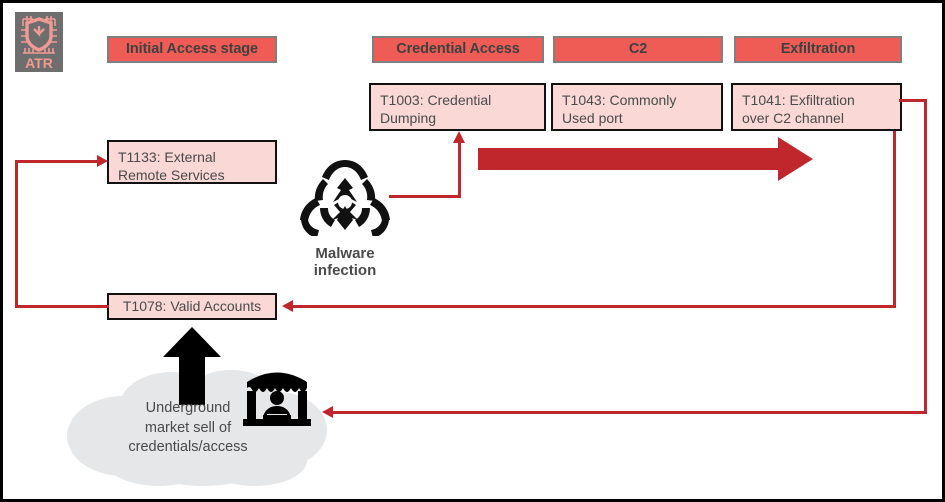 Image resolution: width=945 pixels, height=502 pixels. What do you see at coordinates (594, 306) in the screenshot?
I see `connector-t1041-to-t1078-horizontal` at bounding box center [594, 306].